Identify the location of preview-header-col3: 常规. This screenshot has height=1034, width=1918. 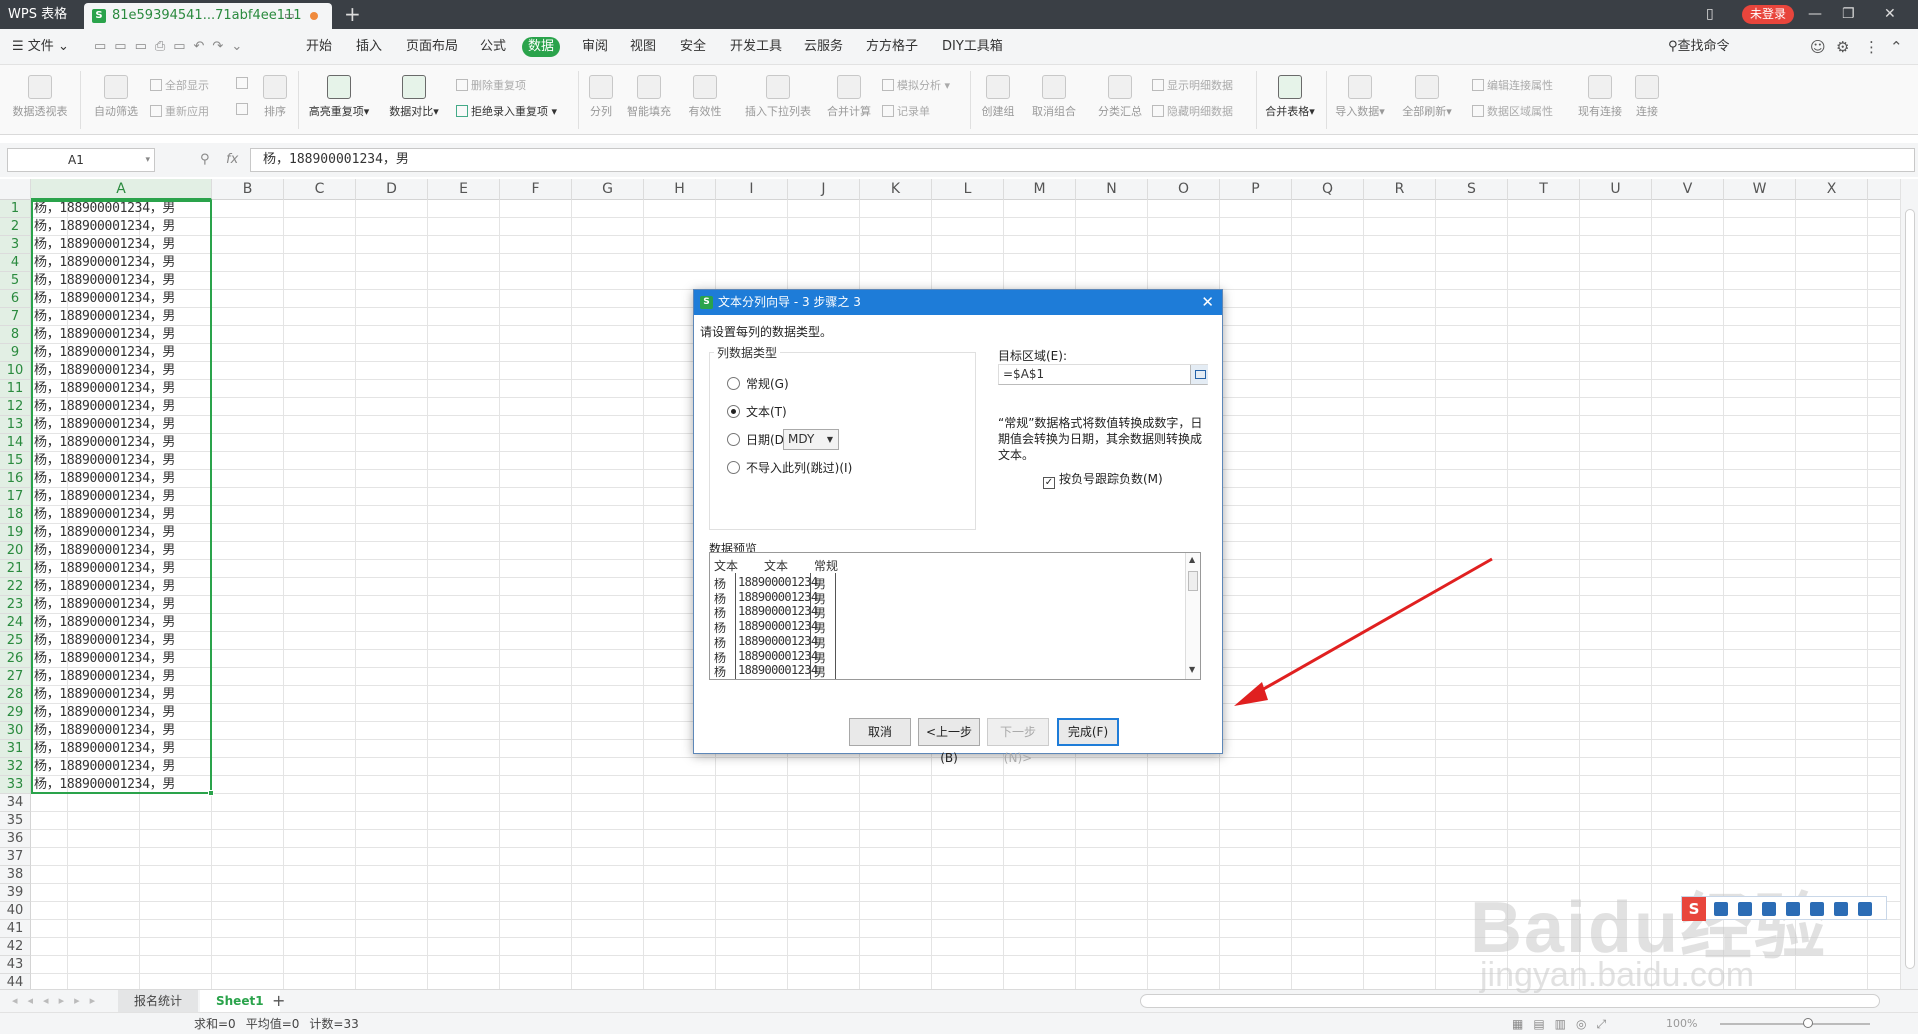
(826, 565).